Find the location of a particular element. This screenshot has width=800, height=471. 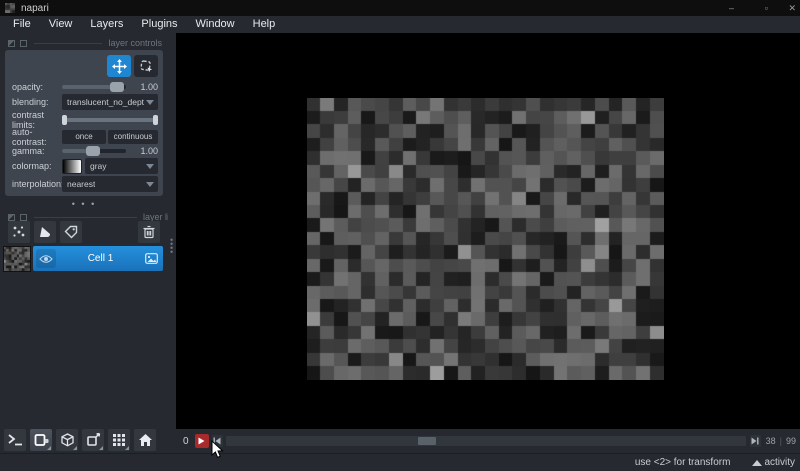

layer-list-item: Cell 1 is located at coordinates (83, 258).